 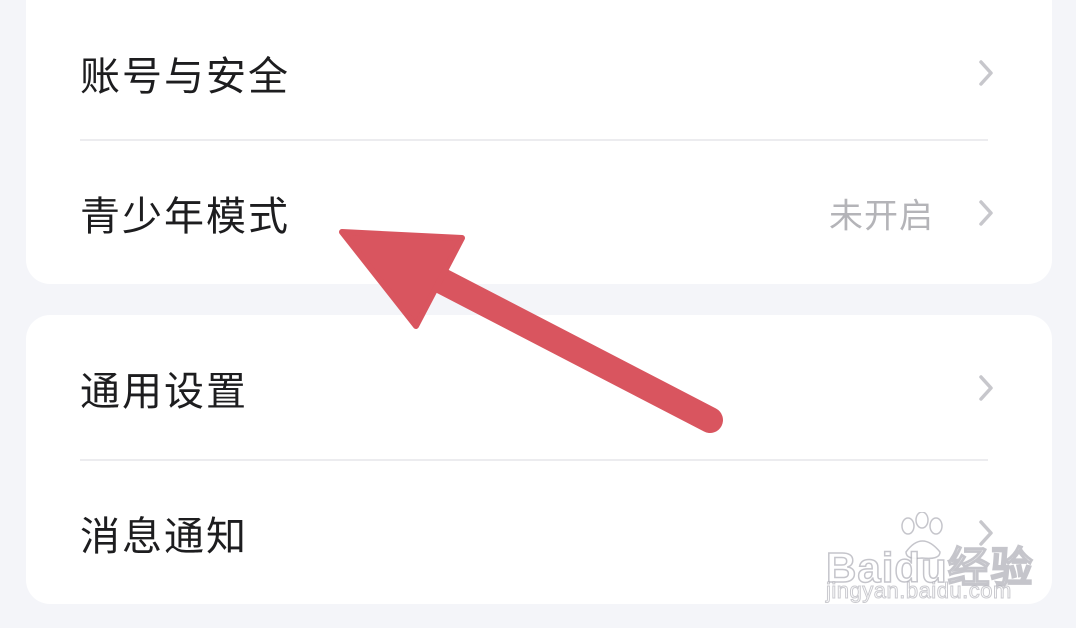 What do you see at coordinates (881, 216) in the screenshot?
I see `teen-mode-status: 未开启` at bounding box center [881, 216].